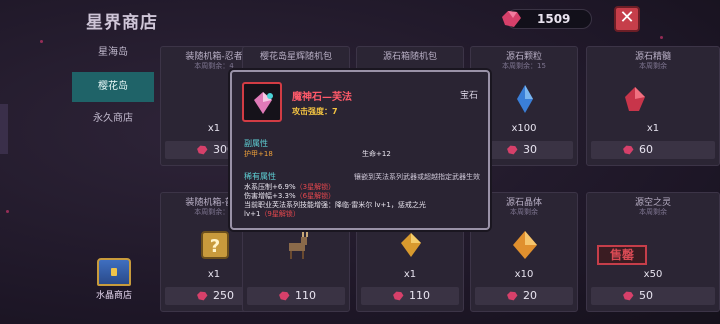 This screenshot has width=720, height=324. I want to click on currency-value: 1509, so click(554, 19).